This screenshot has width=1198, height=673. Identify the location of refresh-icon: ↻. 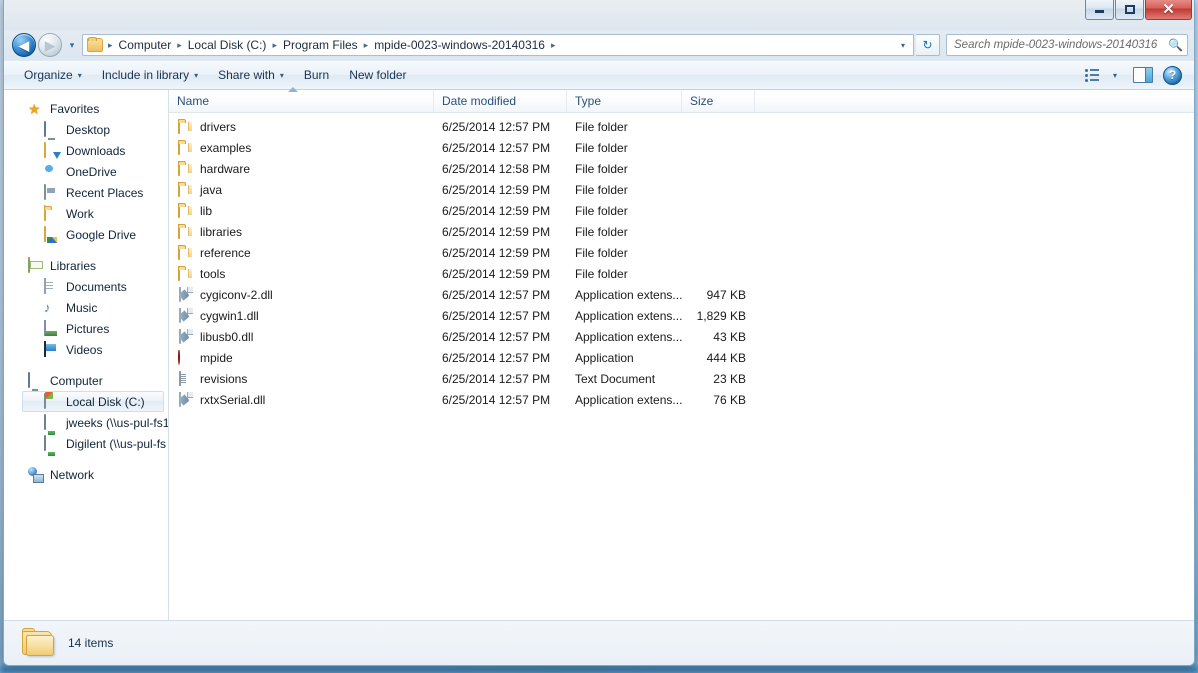
(927, 45).